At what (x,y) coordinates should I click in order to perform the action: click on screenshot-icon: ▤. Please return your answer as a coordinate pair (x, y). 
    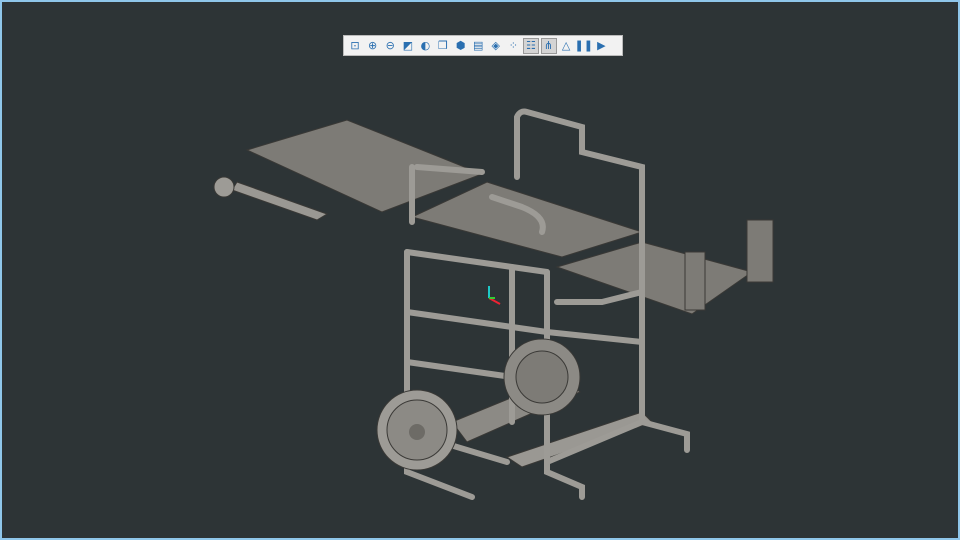
    Looking at the image, I should click on (478, 45).